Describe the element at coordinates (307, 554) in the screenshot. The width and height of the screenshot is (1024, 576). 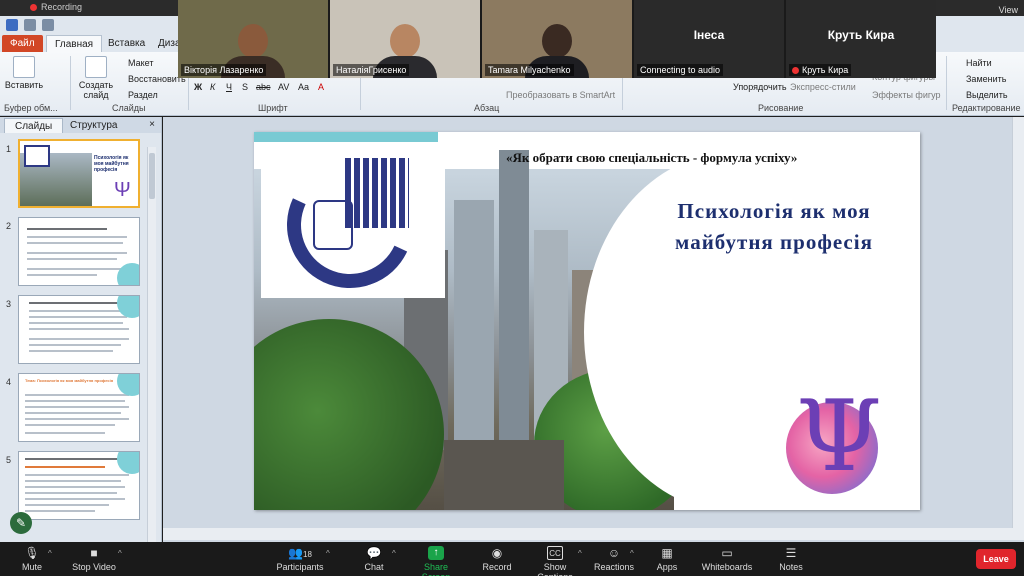
I see `participants-count: 18` at that location.